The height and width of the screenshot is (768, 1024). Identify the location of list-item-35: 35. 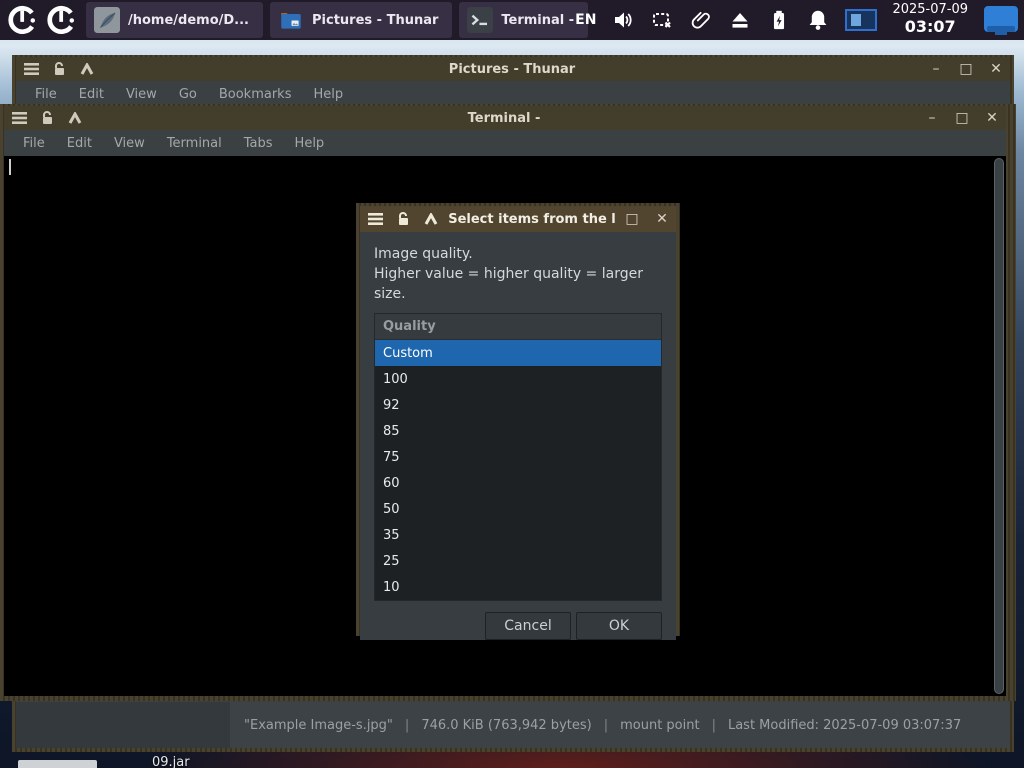
(518, 535).